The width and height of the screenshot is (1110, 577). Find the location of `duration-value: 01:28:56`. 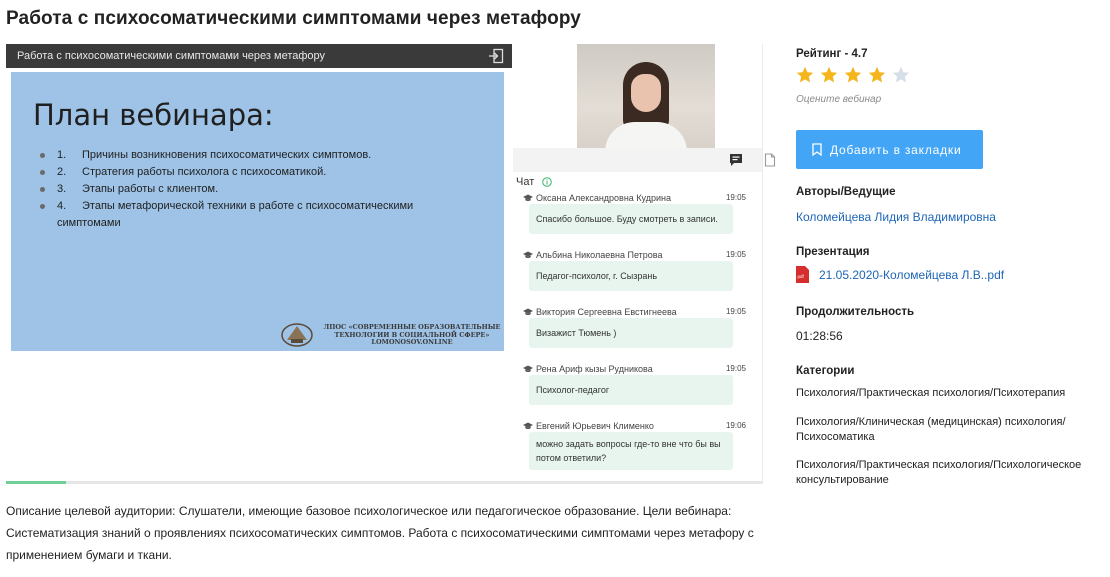

duration-value: 01:28:56 is located at coordinates (819, 336).